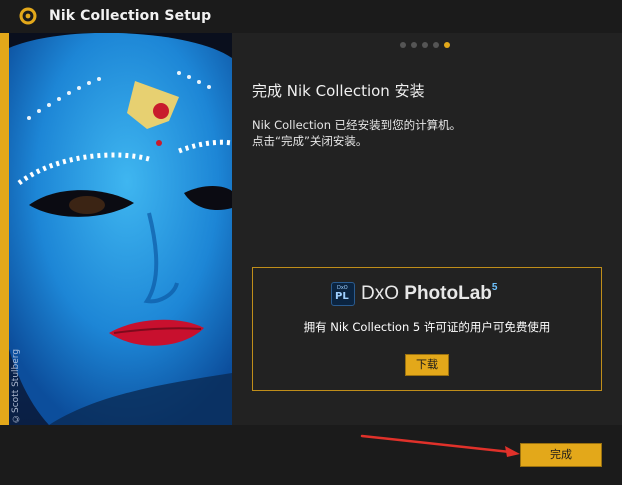 The width and height of the screenshot is (622, 485). I want to click on window-title: Nik Collection Setup, so click(130, 16).